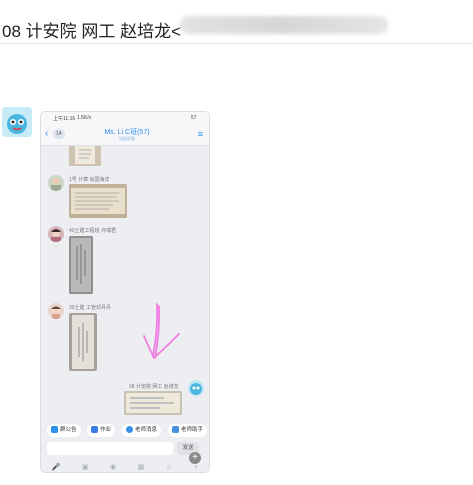  I want to click on emoji-icon: ☺, so click(169, 467).